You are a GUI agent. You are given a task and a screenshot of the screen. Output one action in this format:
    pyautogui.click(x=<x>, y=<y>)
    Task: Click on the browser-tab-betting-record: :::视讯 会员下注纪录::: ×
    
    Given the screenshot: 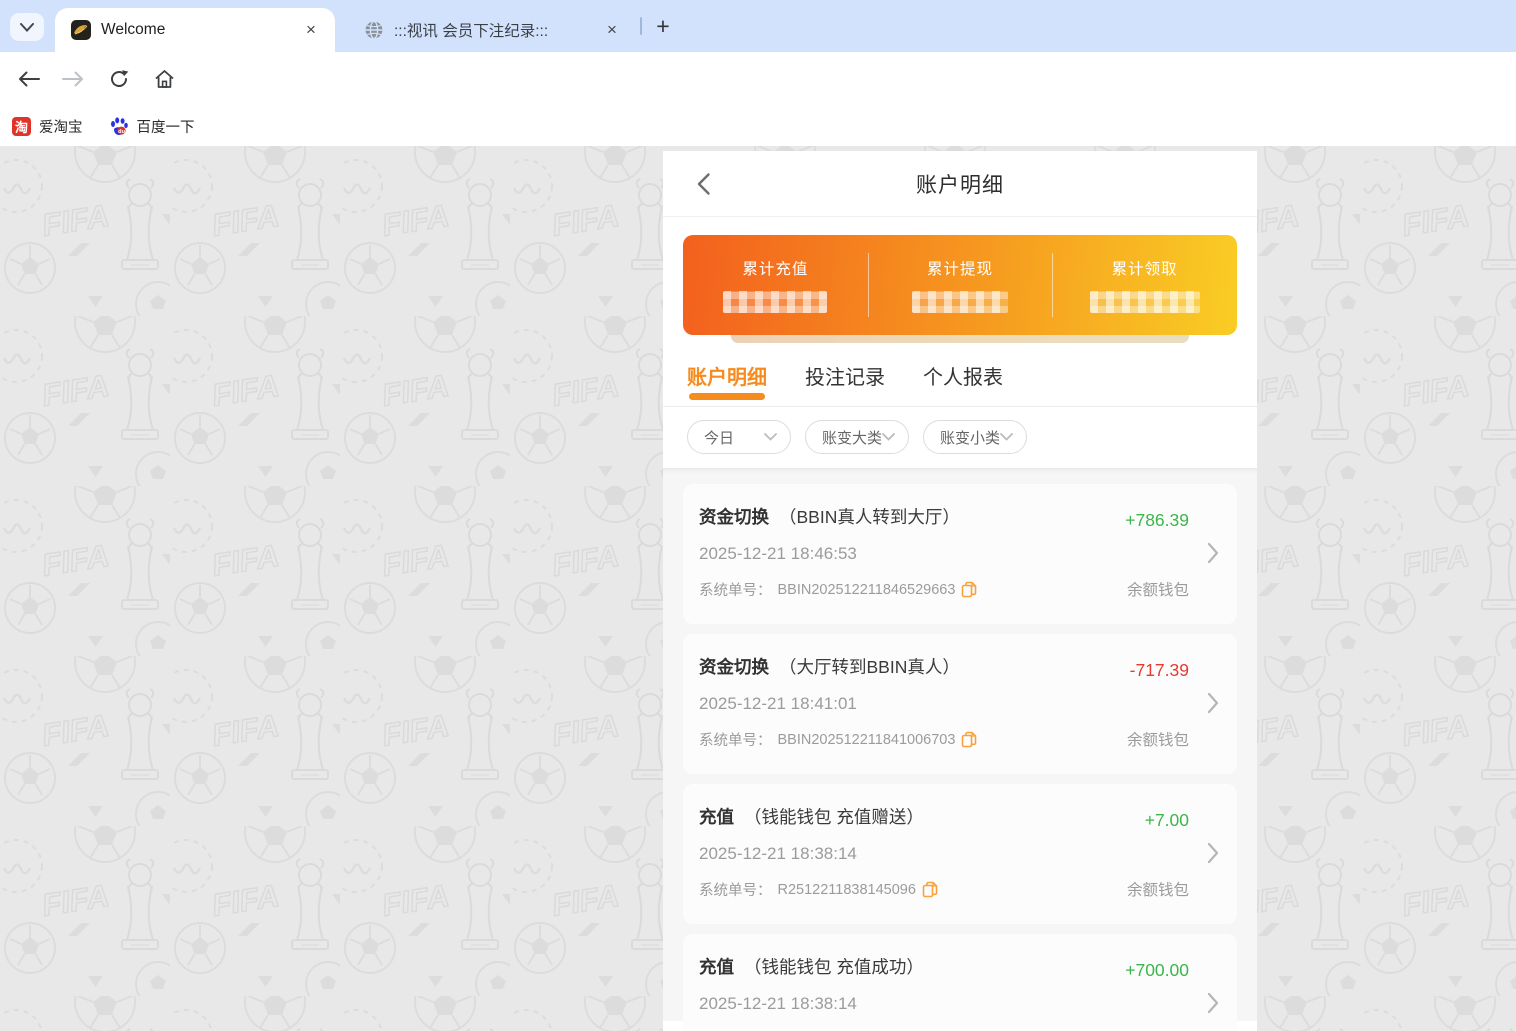 What is the action you would take?
    pyautogui.click(x=492, y=30)
    